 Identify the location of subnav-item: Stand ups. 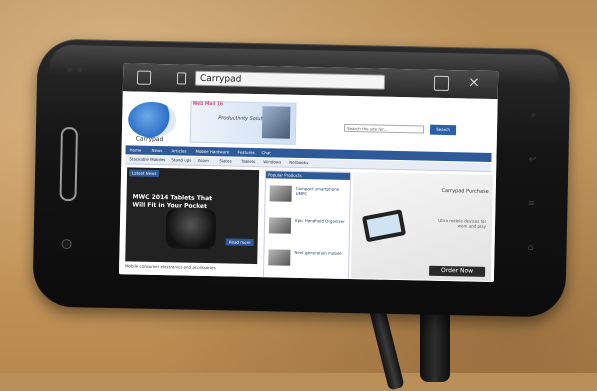
(181, 160).